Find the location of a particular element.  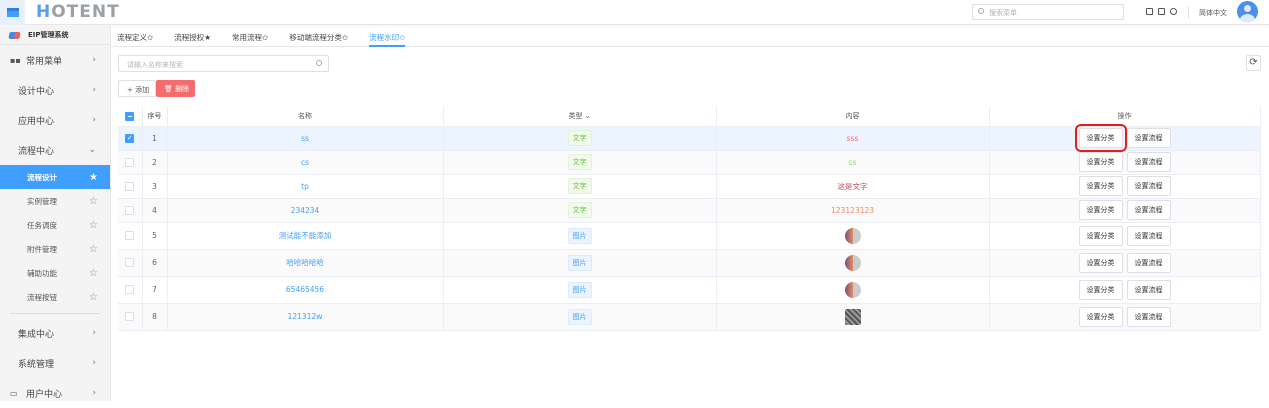

row-name: cs is located at coordinates (305, 162).